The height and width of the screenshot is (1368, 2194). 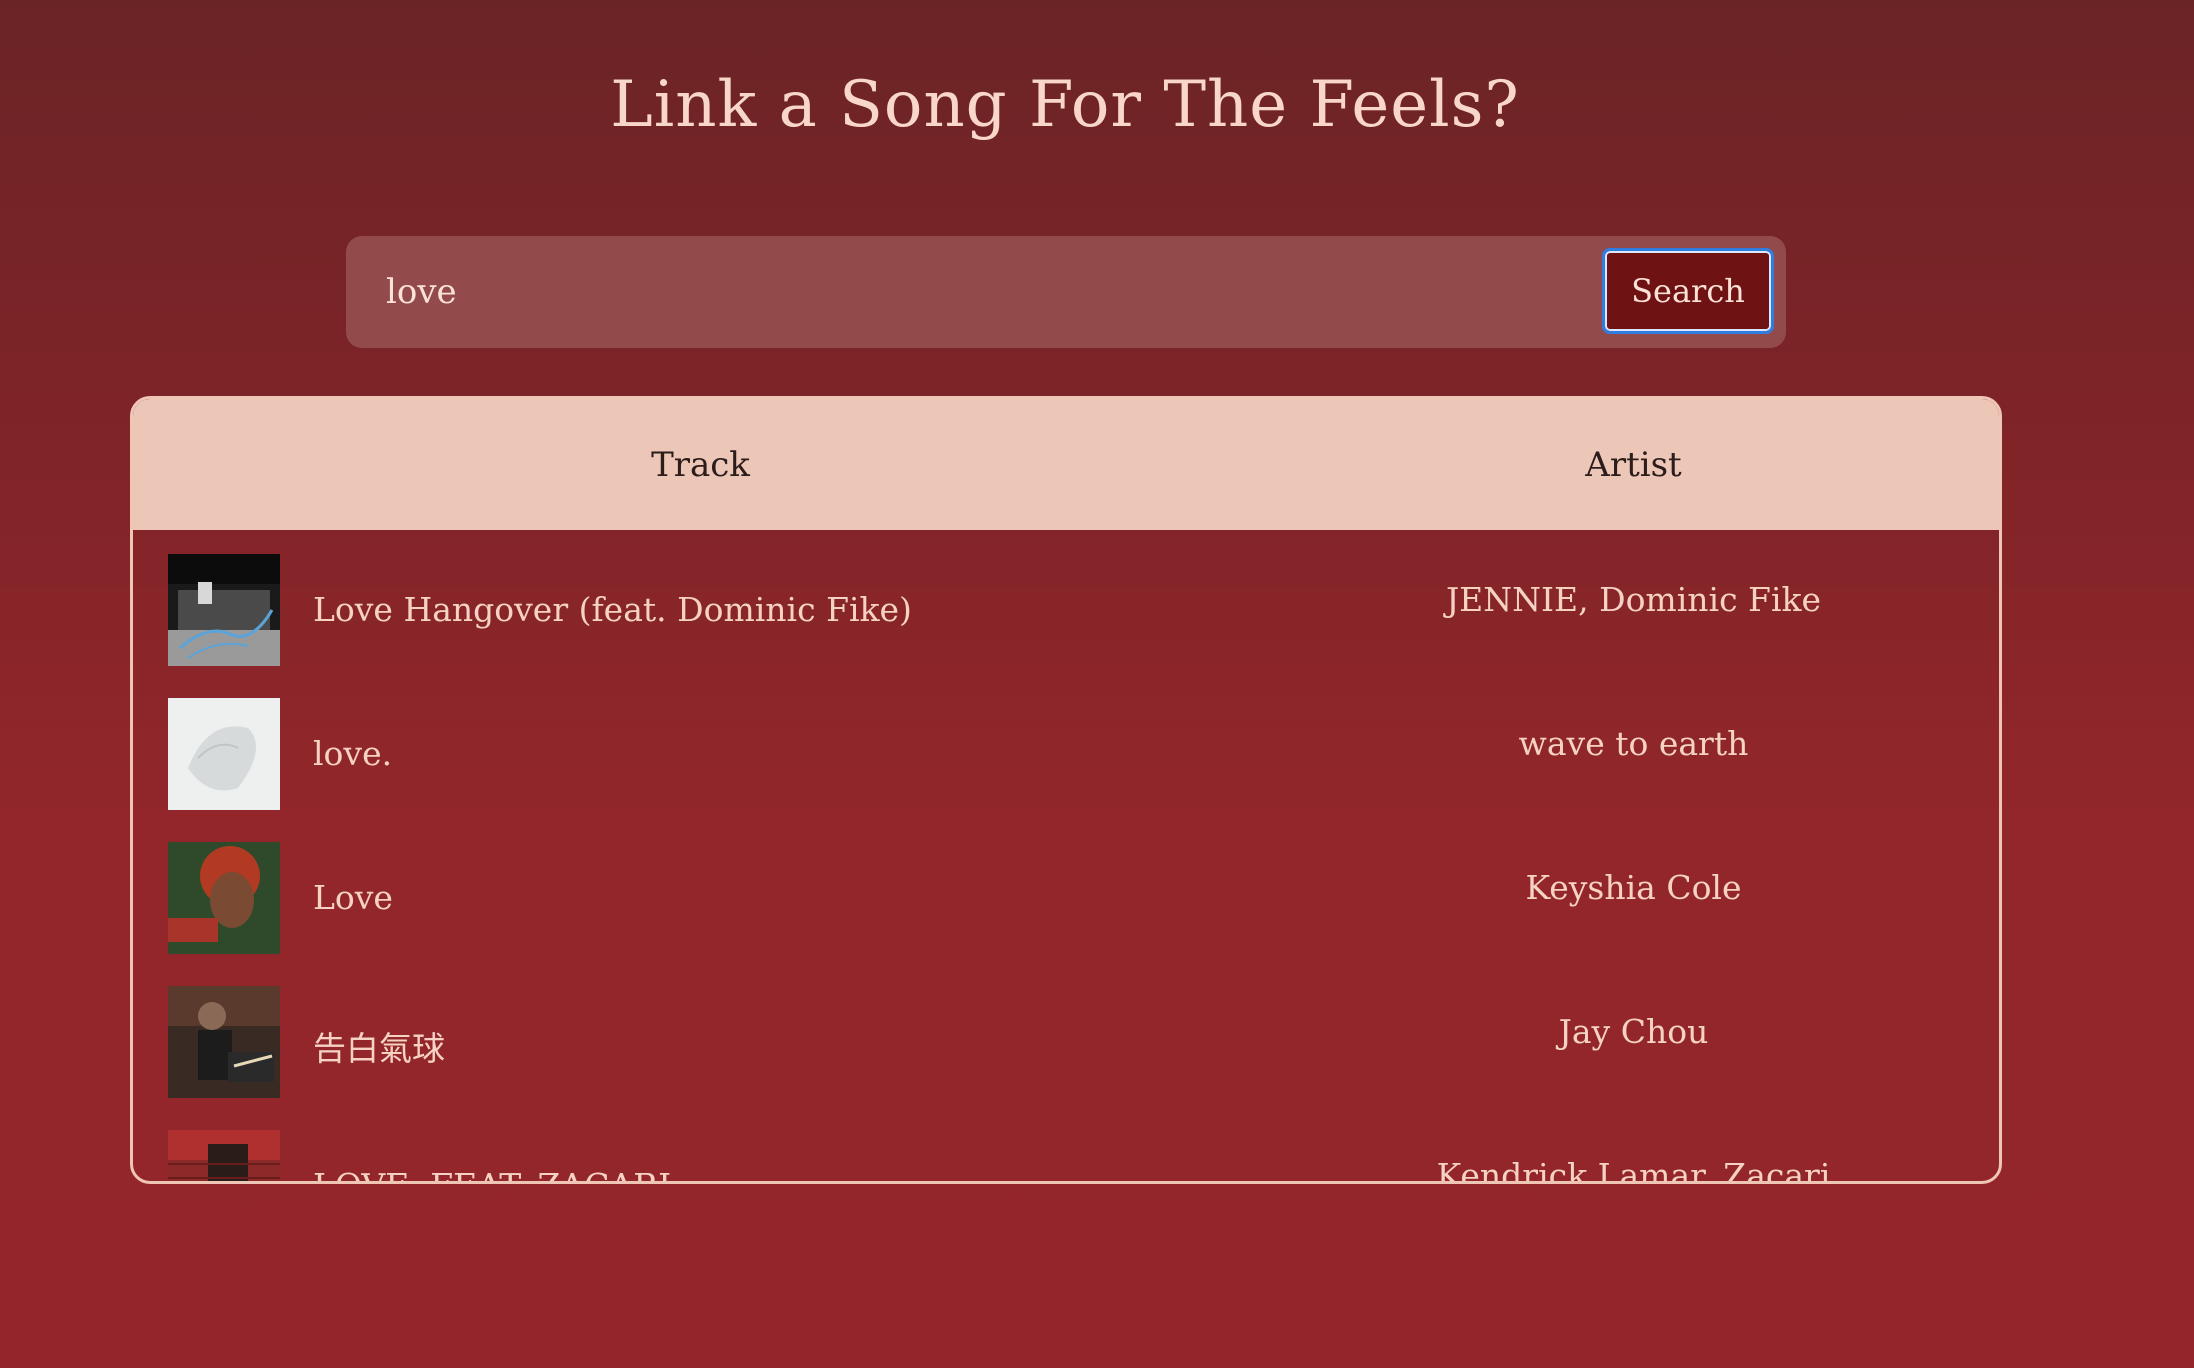 I want to click on artist-name: Kendrick Lamar, Zacari, so click(x=1633, y=1170).